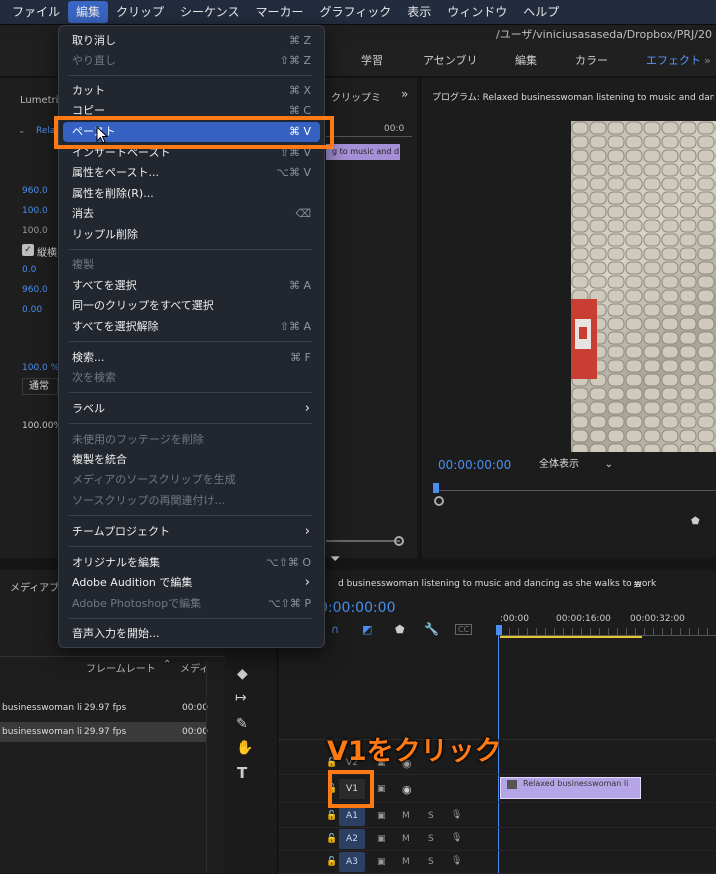 This screenshot has width=716, height=874. What do you see at coordinates (372, 61) in the screenshot?
I see `workspace-learning: 学習` at bounding box center [372, 61].